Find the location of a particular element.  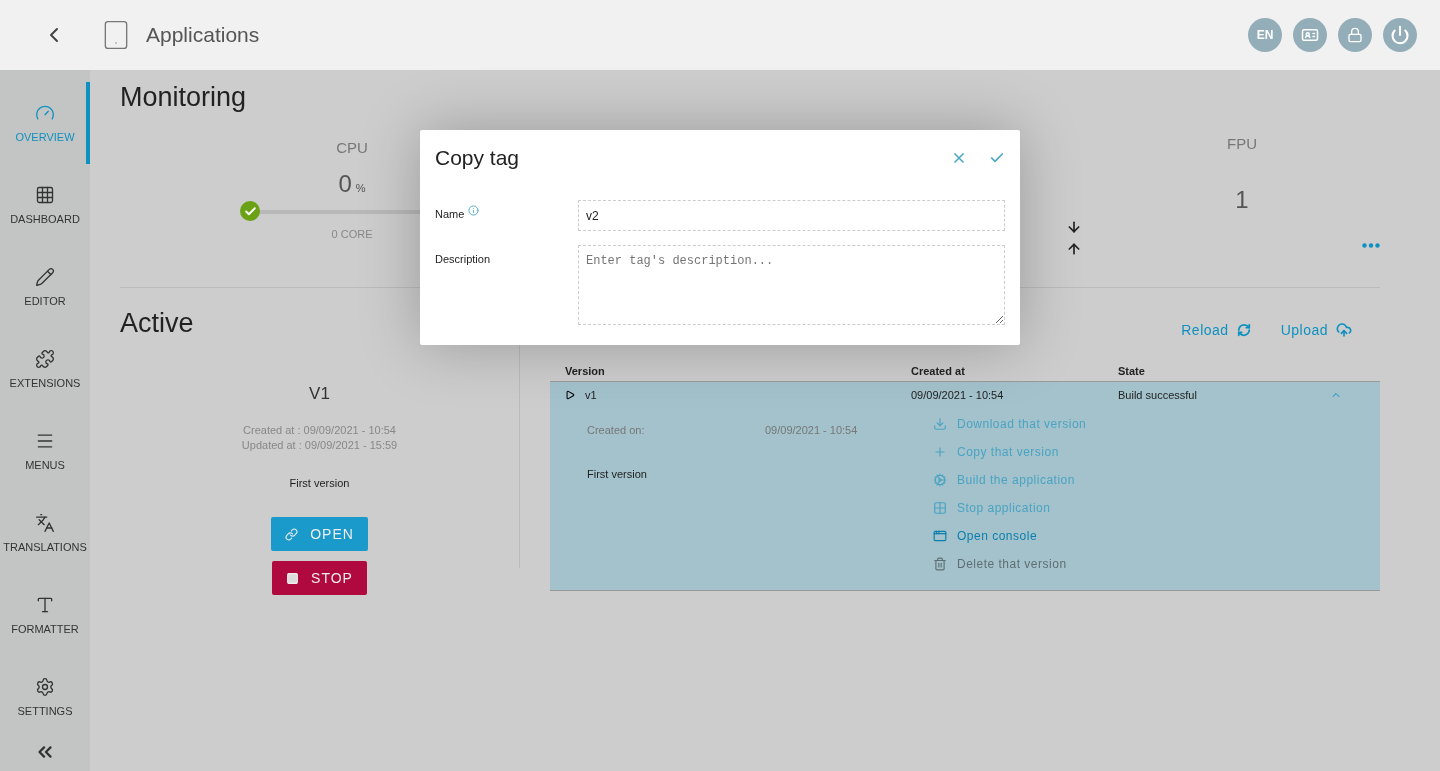

section-title: Active is located at coordinates (157, 323).